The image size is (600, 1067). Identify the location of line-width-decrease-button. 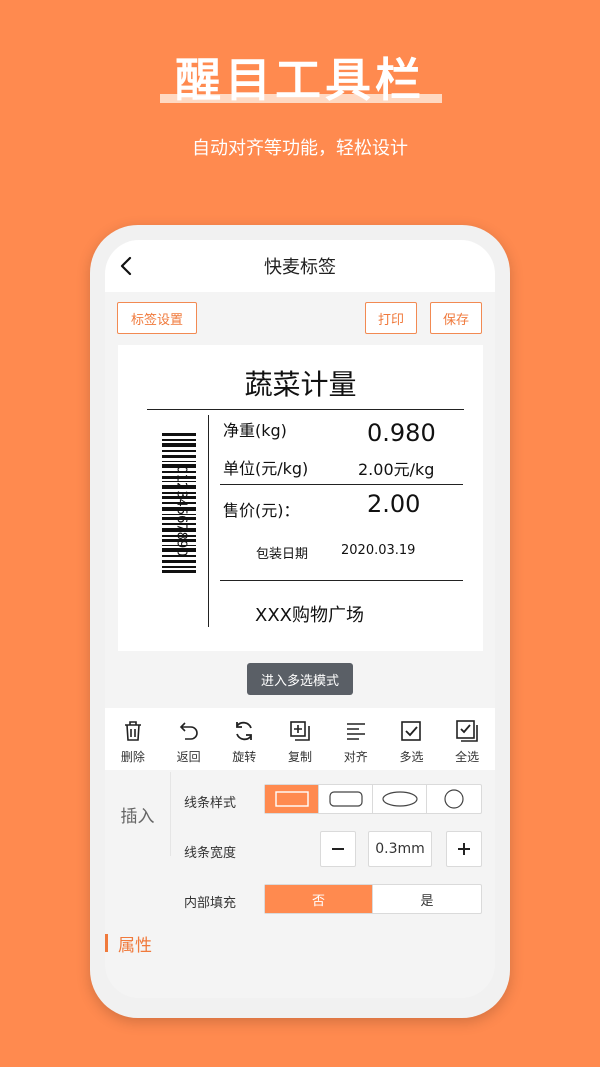
(338, 849).